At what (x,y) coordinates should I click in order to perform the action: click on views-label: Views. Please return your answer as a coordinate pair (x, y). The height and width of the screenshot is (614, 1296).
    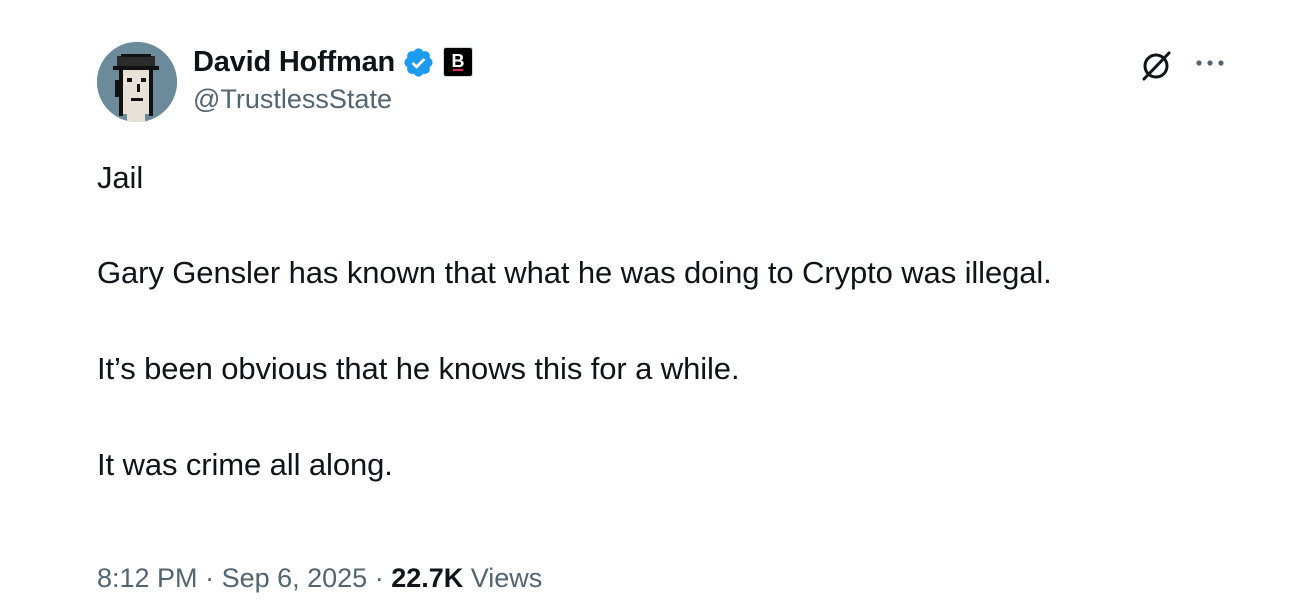
    Looking at the image, I should click on (503, 578).